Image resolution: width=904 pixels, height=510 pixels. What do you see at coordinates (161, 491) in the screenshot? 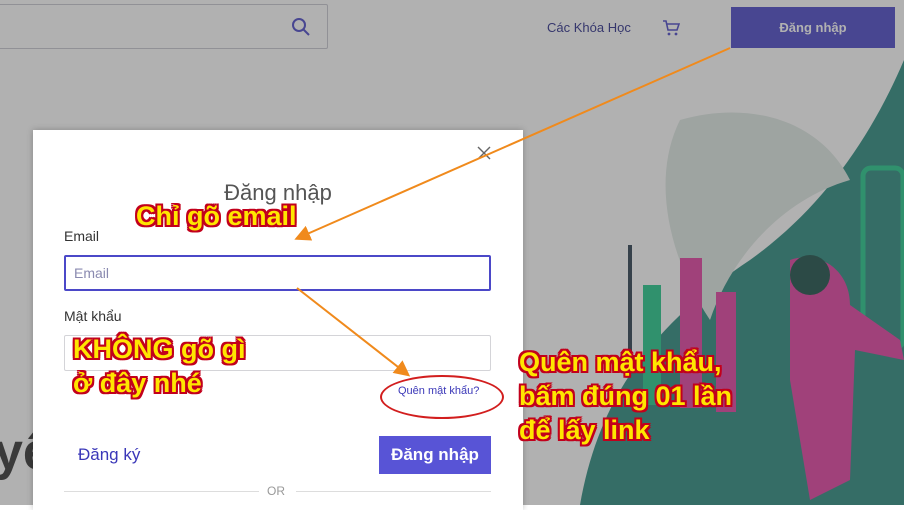
I see `divider-left` at bounding box center [161, 491].